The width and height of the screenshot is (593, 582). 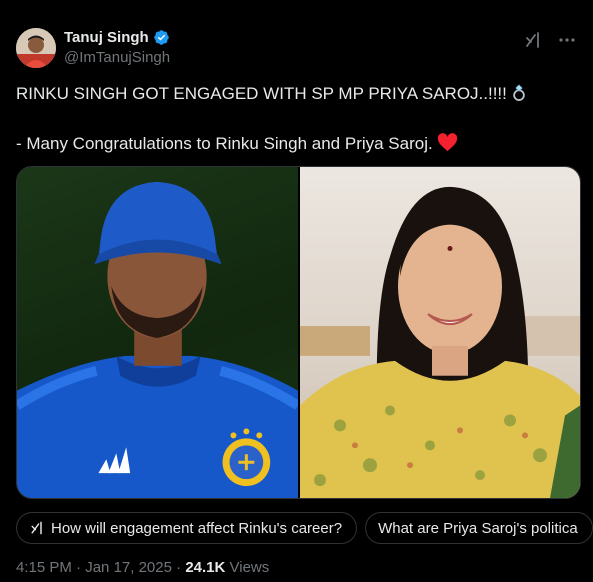 What do you see at coordinates (447, 145) in the screenshot?
I see `heart-icon` at bounding box center [447, 145].